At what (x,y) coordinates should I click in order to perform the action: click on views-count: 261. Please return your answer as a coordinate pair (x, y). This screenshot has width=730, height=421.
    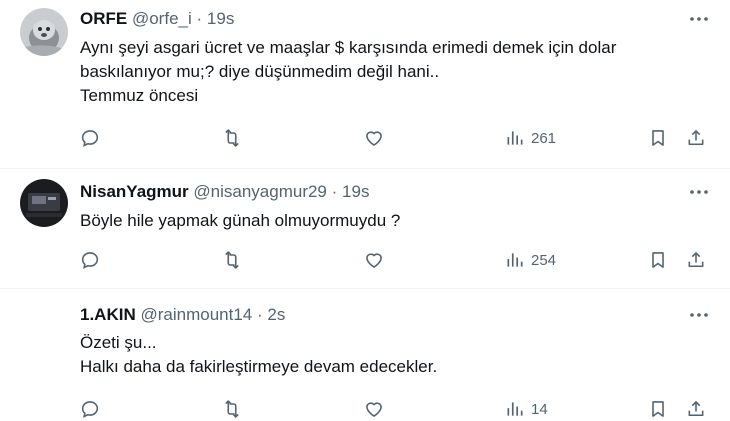
    Looking at the image, I should click on (544, 138).